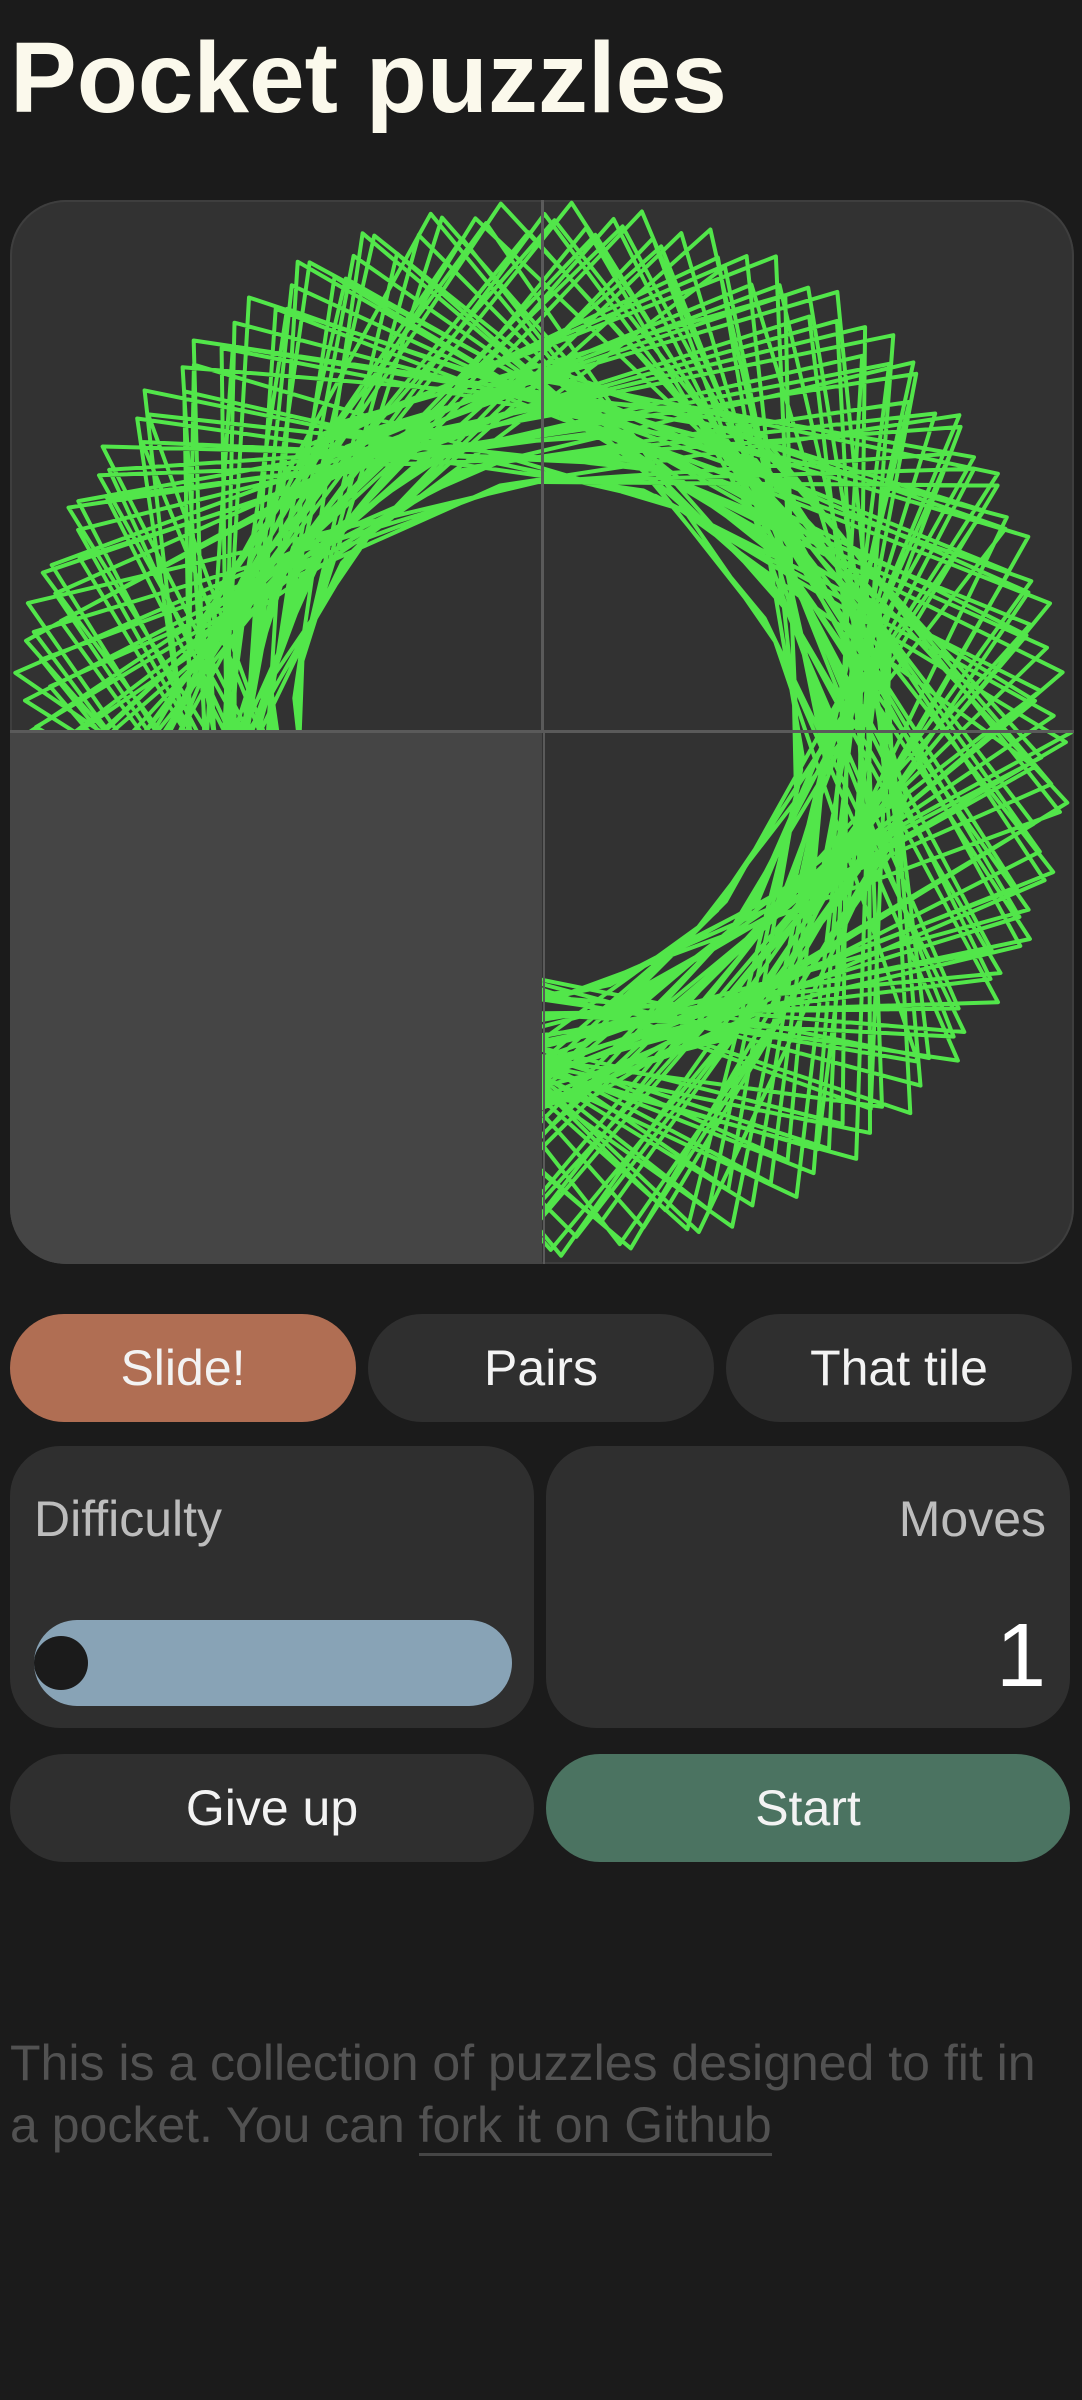 Image resolution: width=1082 pixels, height=2400 pixels. What do you see at coordinates (808, 1587) in the screenshot?
I see `moves-card: Moves 1` at bounding box center [808, 1587].